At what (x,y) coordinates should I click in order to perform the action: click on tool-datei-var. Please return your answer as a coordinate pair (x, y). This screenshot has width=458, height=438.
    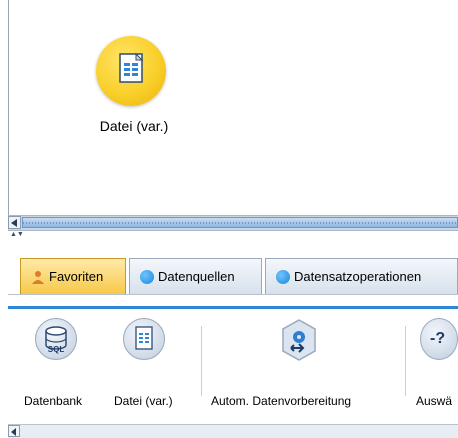
    Looking at the image, I should click on (144, 339).